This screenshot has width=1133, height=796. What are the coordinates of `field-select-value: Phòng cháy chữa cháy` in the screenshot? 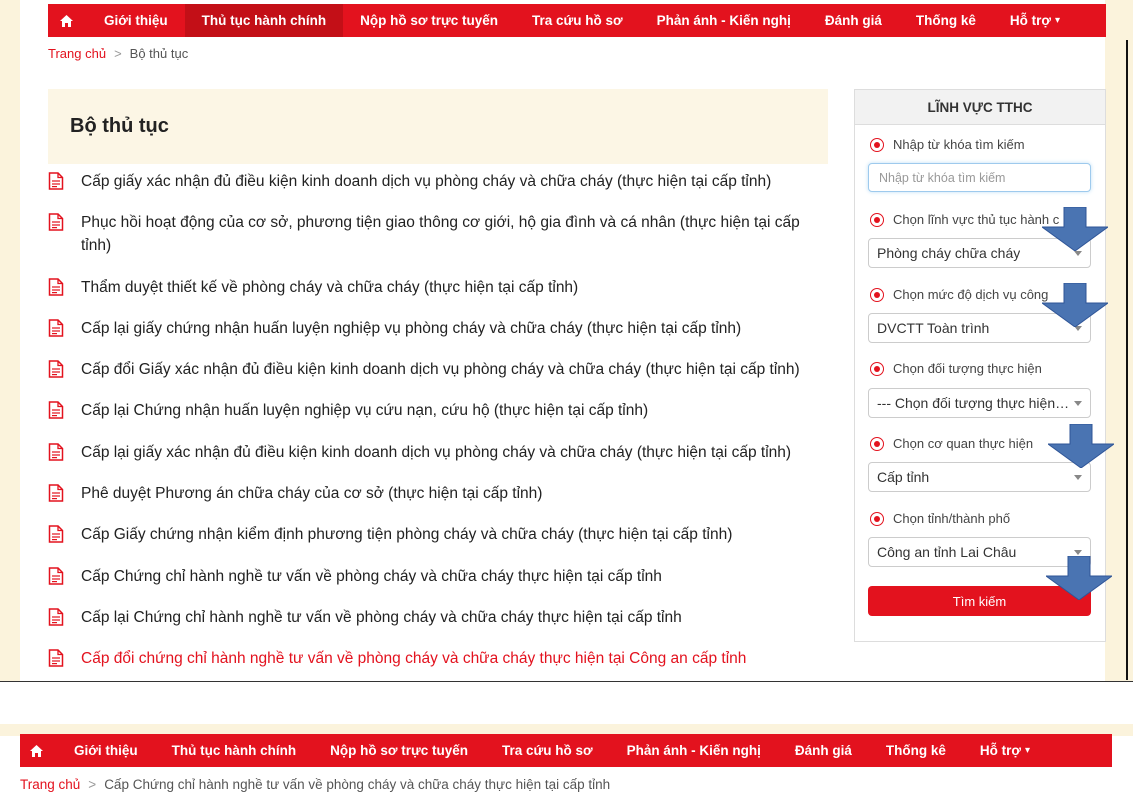 It's located at (949, 253).